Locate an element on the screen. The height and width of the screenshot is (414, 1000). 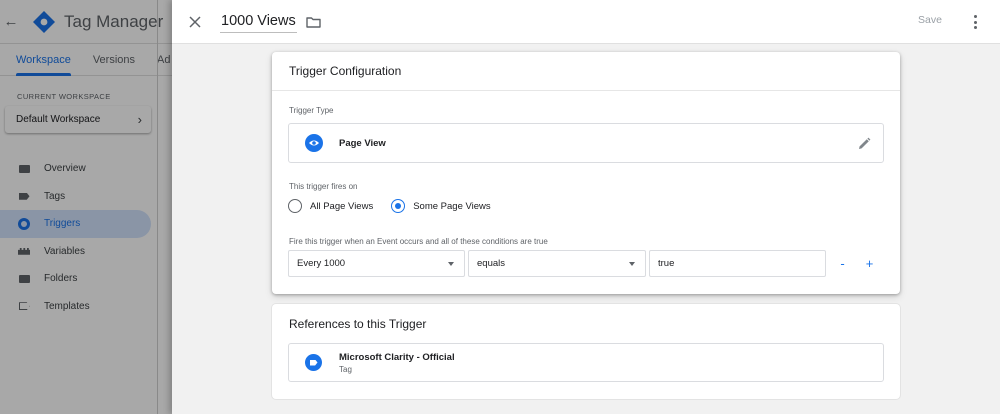
eye-icon is located at coordinates (314, 143).